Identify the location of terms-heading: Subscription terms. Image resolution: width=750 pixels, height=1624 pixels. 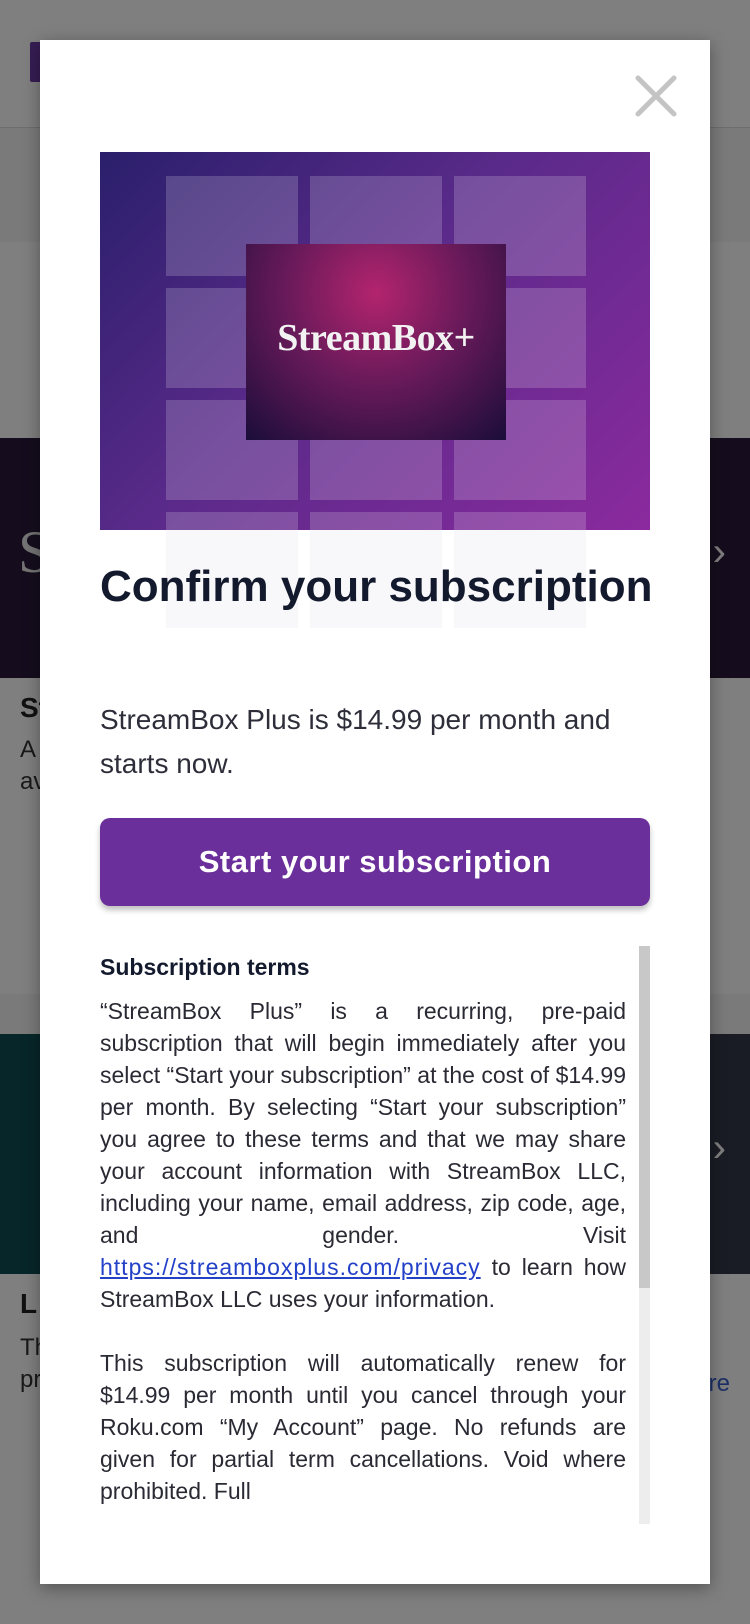
(205, 967).